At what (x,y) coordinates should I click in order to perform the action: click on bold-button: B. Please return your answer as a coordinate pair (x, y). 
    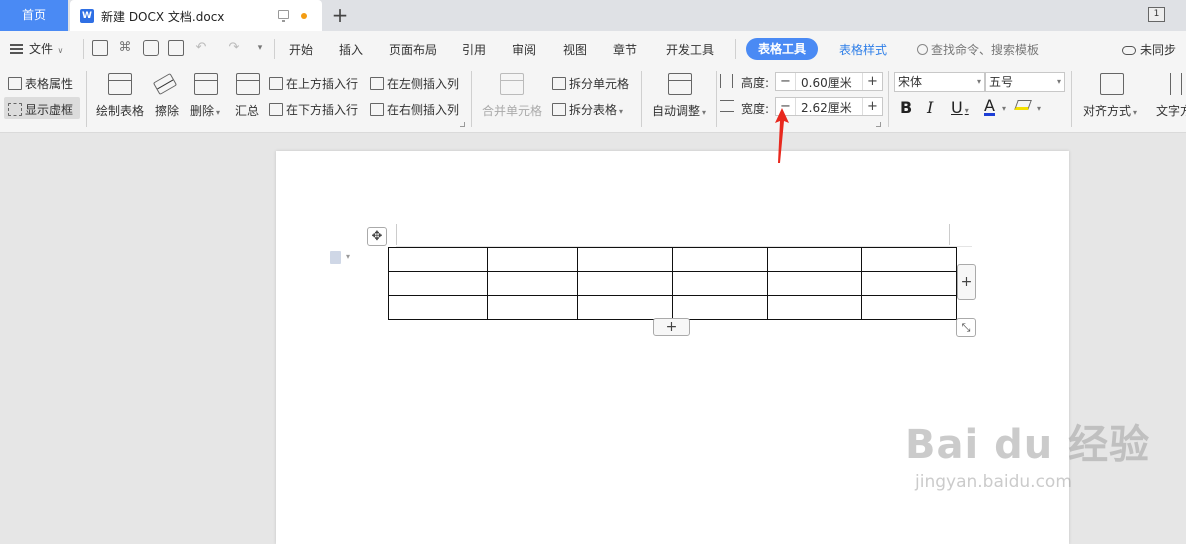
    Looking at the image, I should click on (906, 107).